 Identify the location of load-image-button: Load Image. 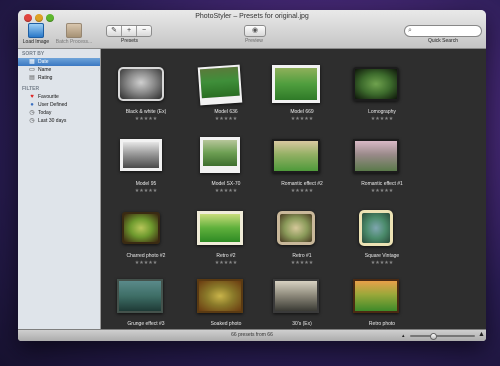
(36, 34).